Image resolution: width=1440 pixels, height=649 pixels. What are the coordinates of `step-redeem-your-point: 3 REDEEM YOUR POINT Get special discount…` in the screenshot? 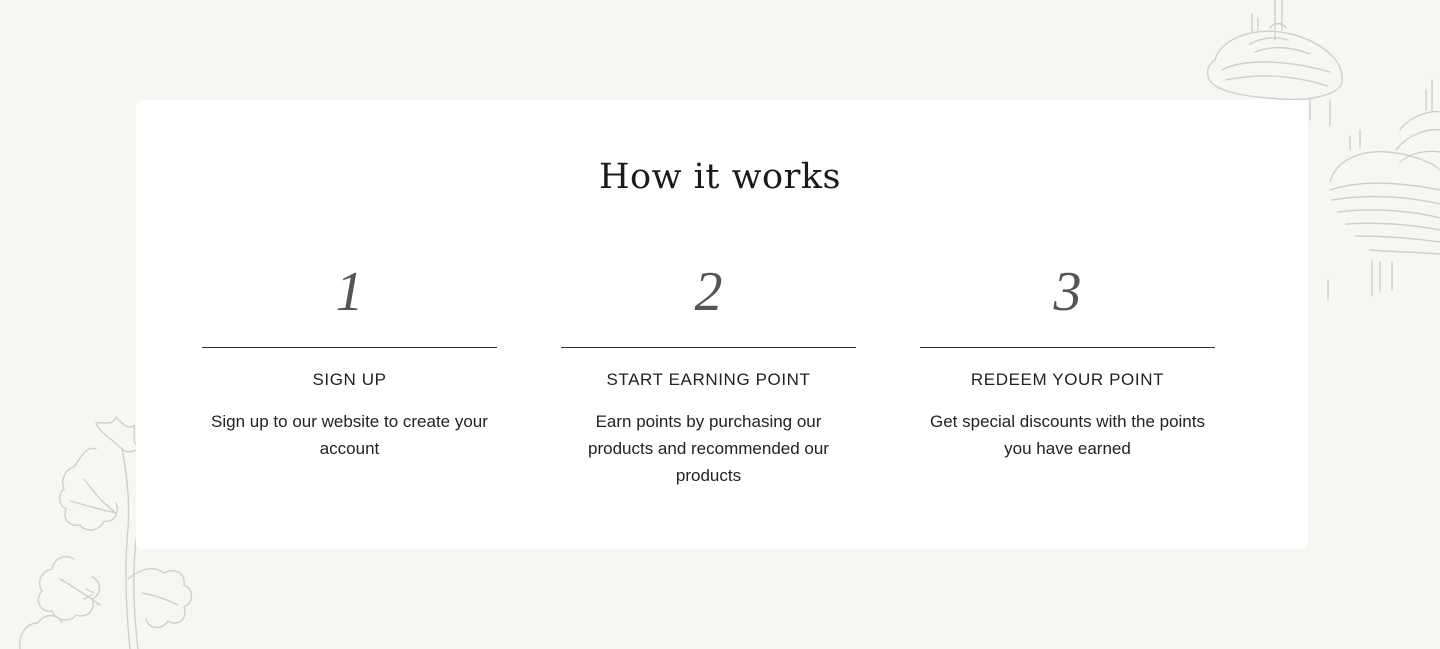 It's located at (1067, 372).